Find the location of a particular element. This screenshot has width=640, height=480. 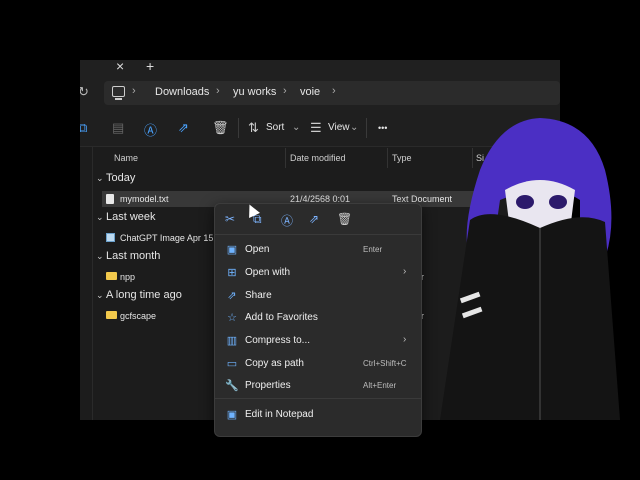

text-file-icon is located at coordinates (110, 199).